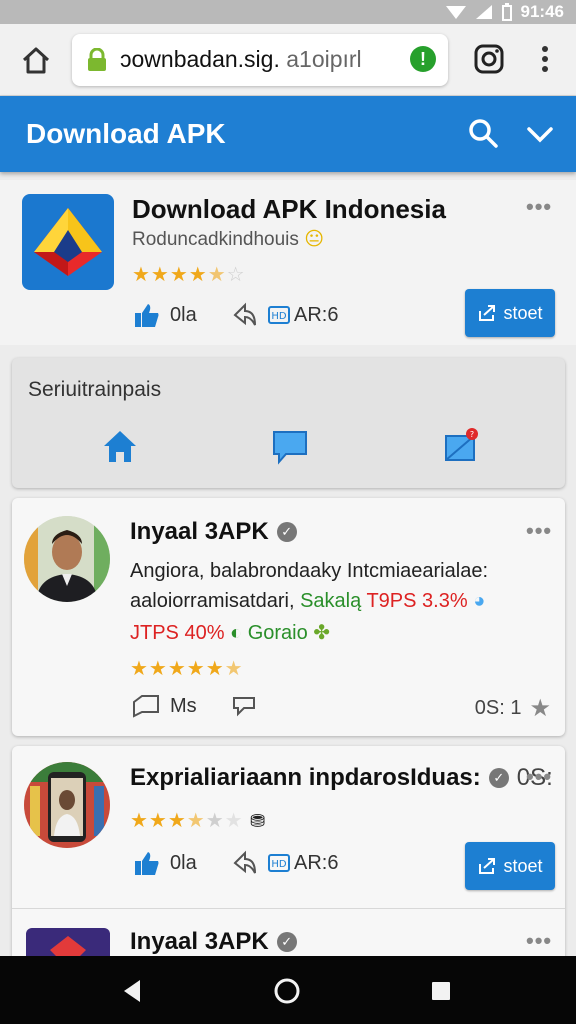  Describe the element at coordinates (540, 134) in the screenshot. I see `chevron-down-icon` at that location.